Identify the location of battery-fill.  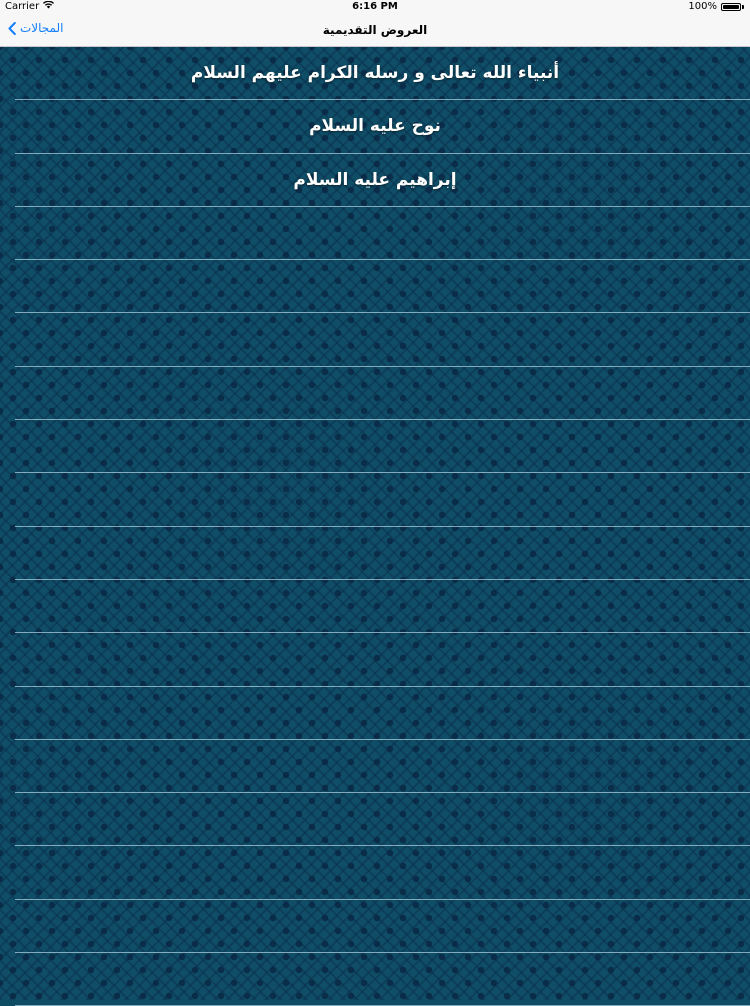
(731, 6).